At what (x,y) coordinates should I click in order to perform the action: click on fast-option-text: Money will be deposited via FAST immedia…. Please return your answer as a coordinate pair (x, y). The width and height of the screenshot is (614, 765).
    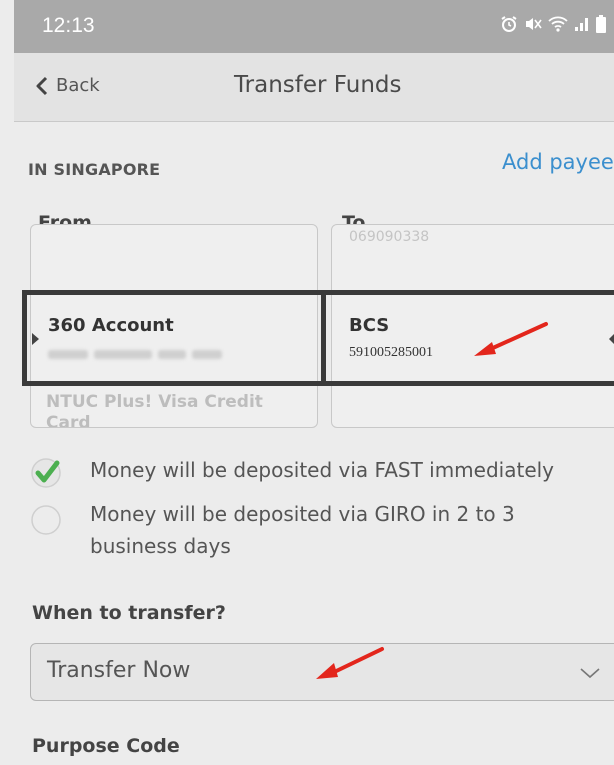
    Looking at the image, I should click on (350, 470).